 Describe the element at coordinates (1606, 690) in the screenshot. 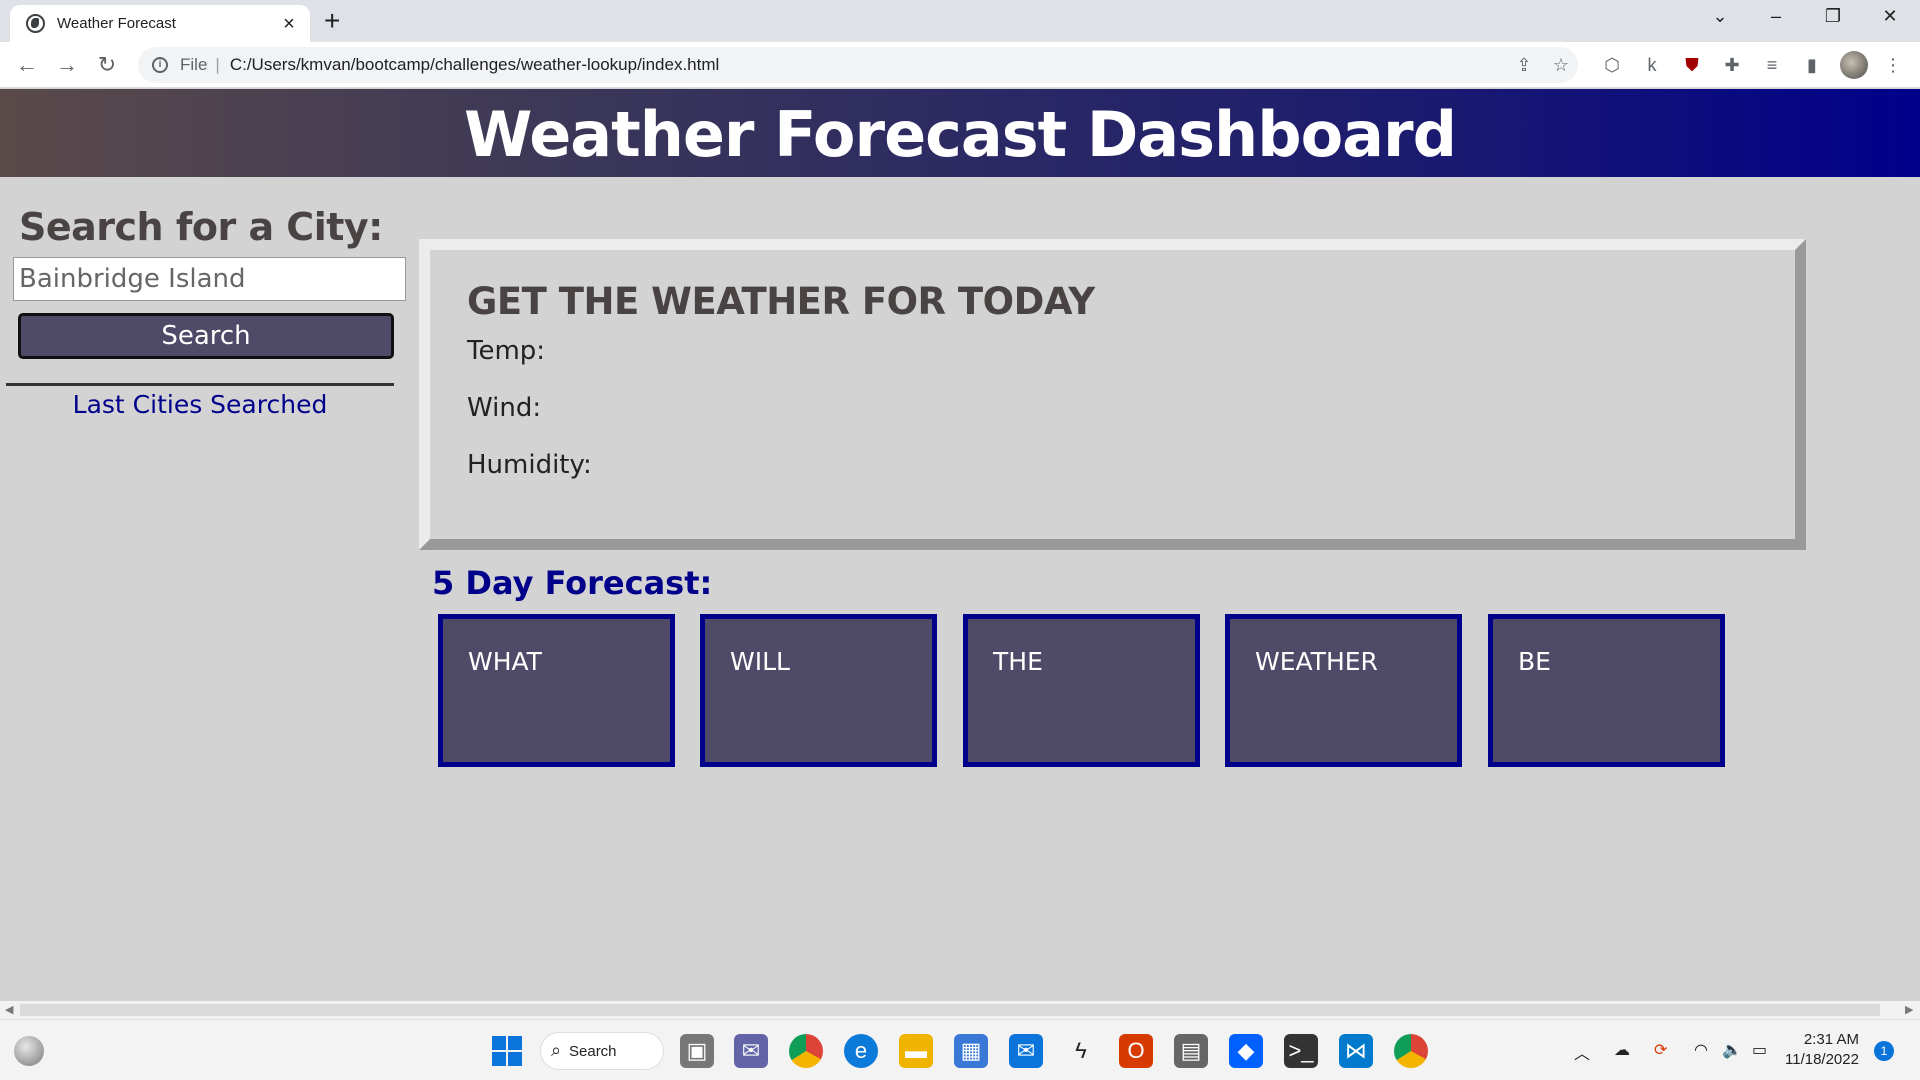

I see `forecast-card: BE` at that location.